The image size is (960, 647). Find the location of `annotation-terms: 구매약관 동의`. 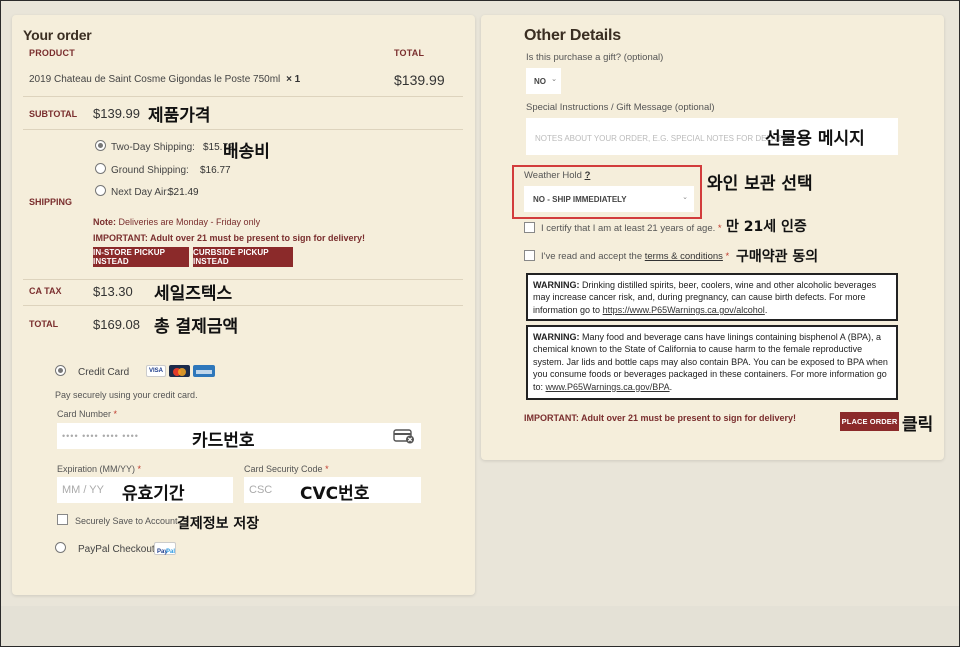

annotation-terms: 구매약관 동의 is located at coordinates (777, 257).